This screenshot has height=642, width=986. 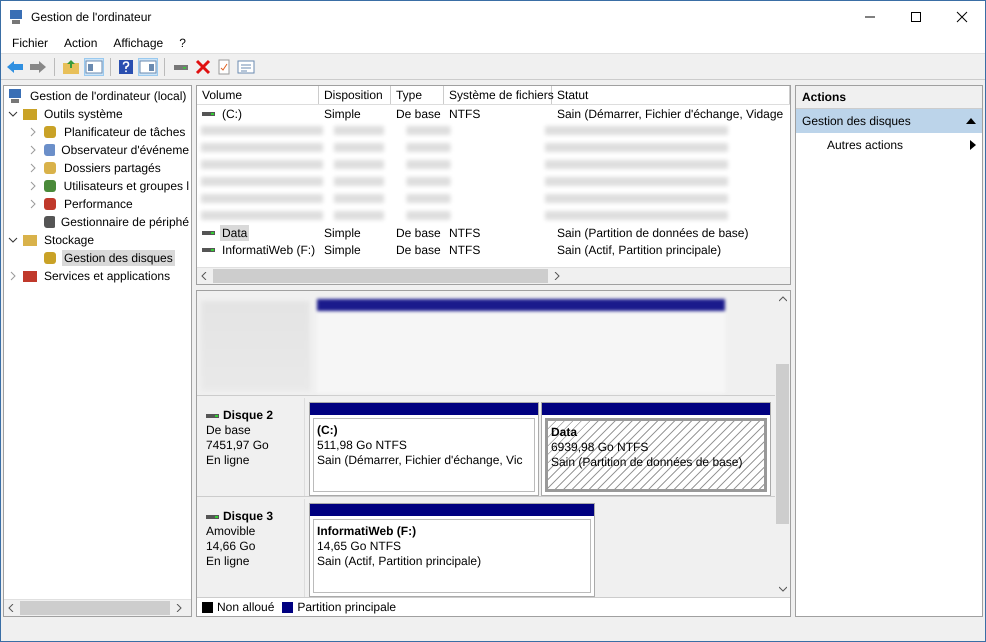 I want to click on partition-status: Sain (Actif, Partition principale), so click(x=399, y=561).